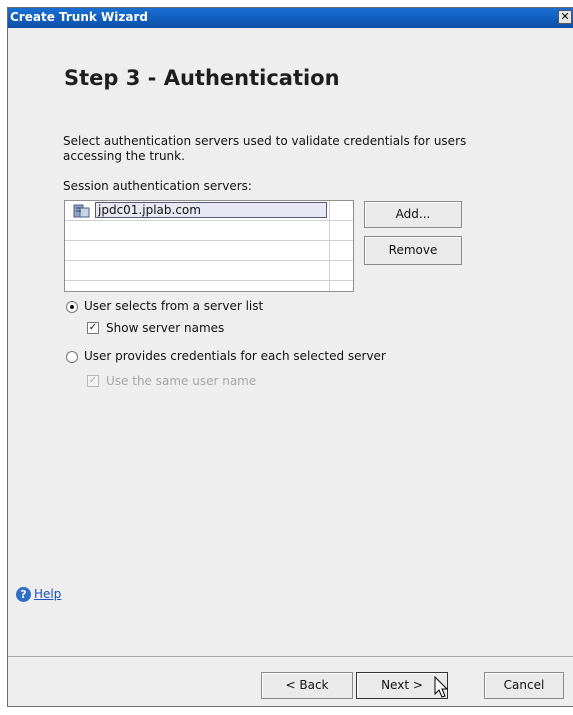 The image size is (573, 715). I want to click on same-user-name-checkbox: ✓, so click(93, 381).